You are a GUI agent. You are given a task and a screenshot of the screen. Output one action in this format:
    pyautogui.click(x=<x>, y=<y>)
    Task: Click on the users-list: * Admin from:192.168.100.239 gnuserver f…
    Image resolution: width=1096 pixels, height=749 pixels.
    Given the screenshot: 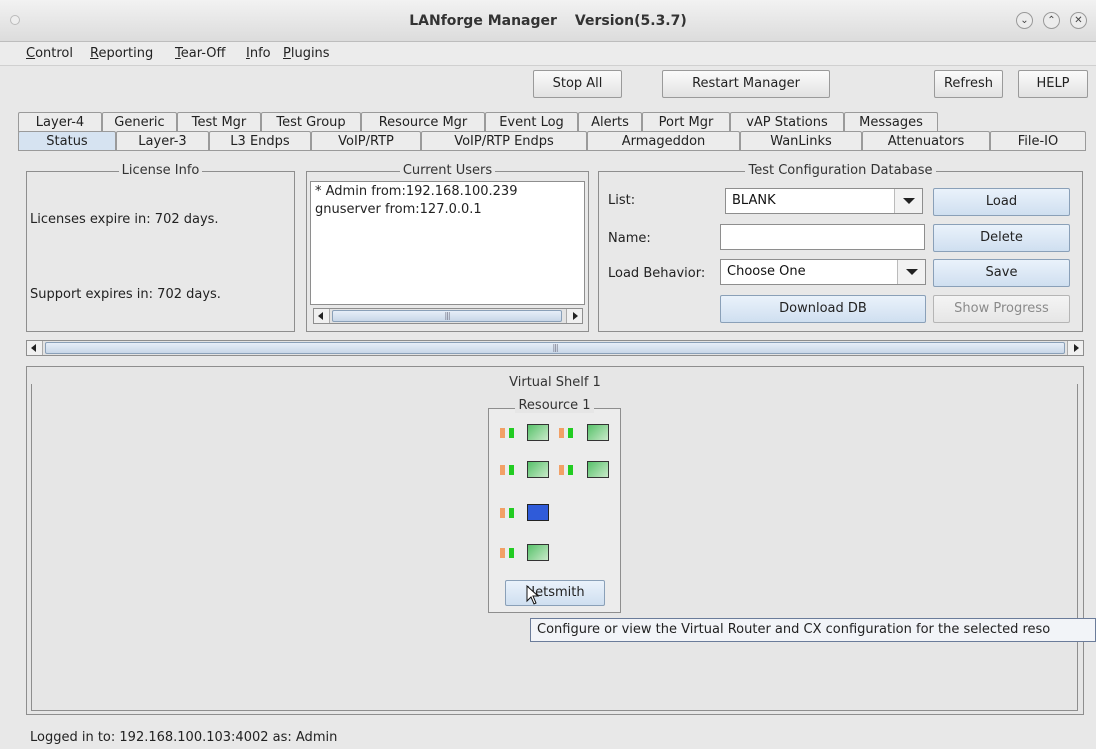 What is the action you would take?
    pyautogui.click(x=447, y=243)
    